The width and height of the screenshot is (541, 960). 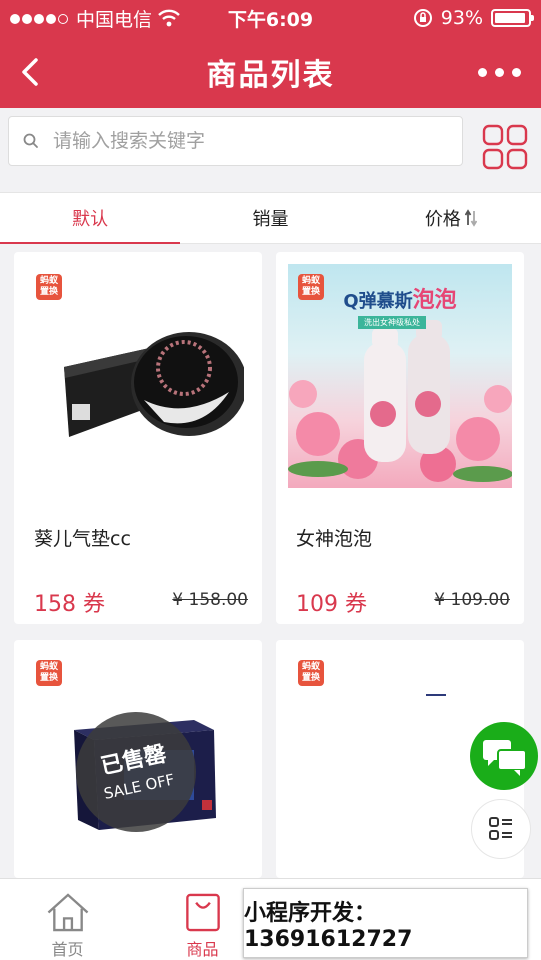 I want to click on sort-tabs: 默认 销量 价格, so click(x=270, y=218).